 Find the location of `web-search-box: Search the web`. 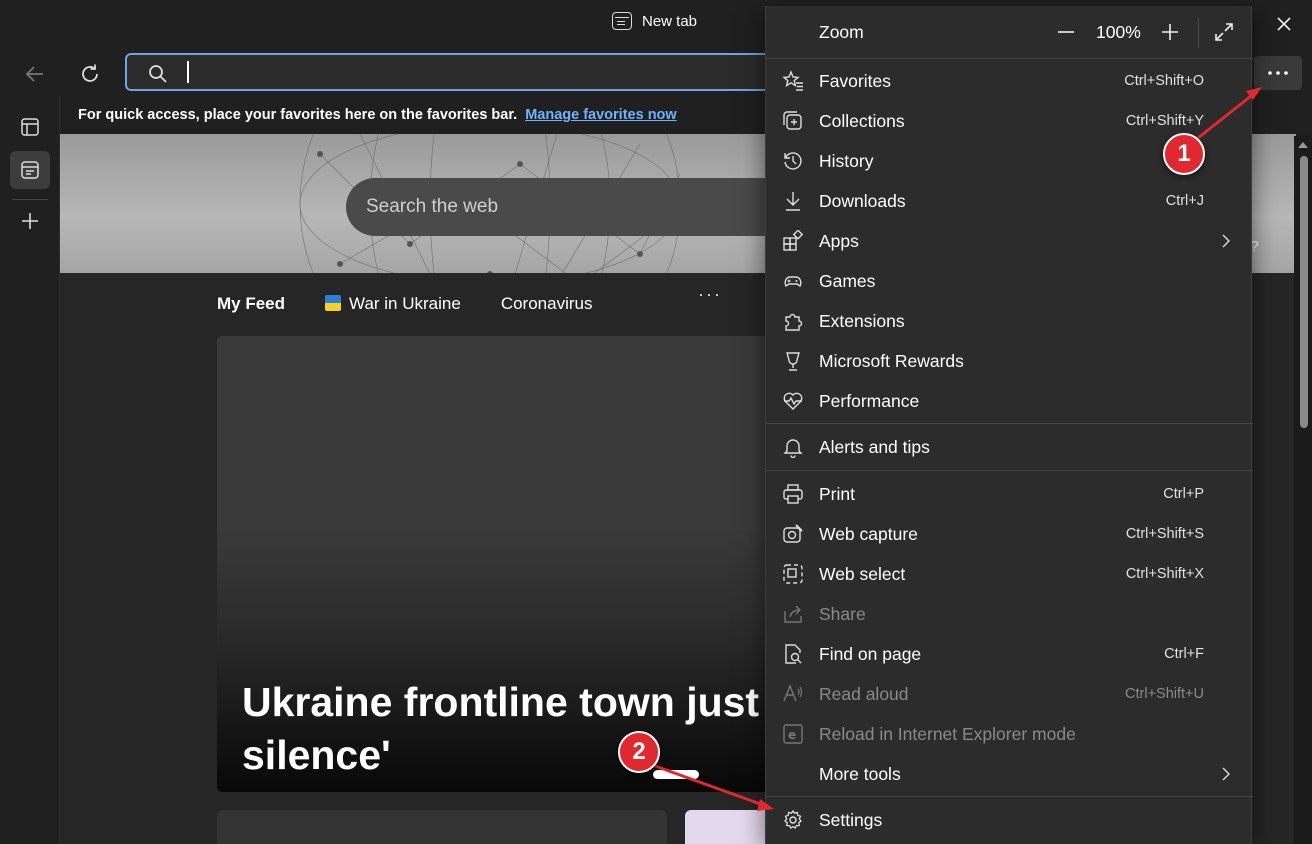

web-search-box: Search the web is located at coordinates (581, 207).